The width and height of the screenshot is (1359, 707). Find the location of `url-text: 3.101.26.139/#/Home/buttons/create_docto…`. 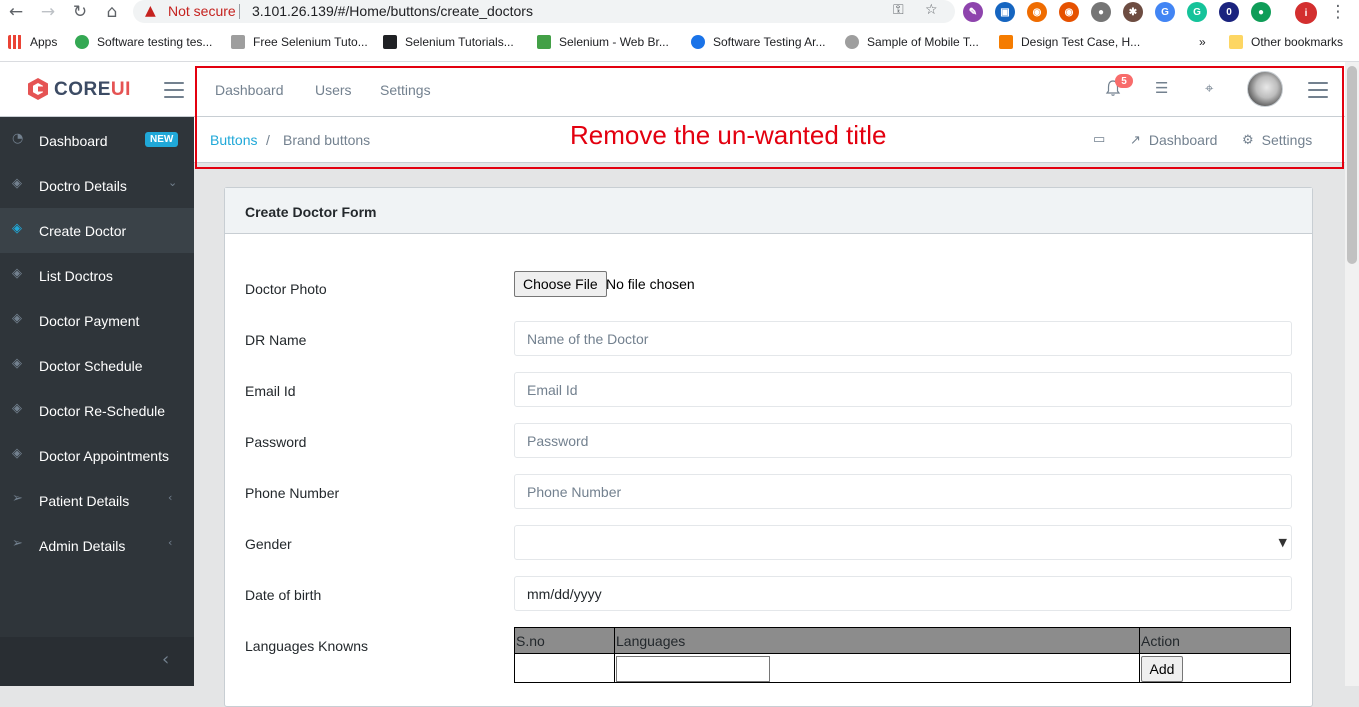

url-text: 3.101.26.139/#/Home/buttons/create_docto… is located at coordinates (392, 11).